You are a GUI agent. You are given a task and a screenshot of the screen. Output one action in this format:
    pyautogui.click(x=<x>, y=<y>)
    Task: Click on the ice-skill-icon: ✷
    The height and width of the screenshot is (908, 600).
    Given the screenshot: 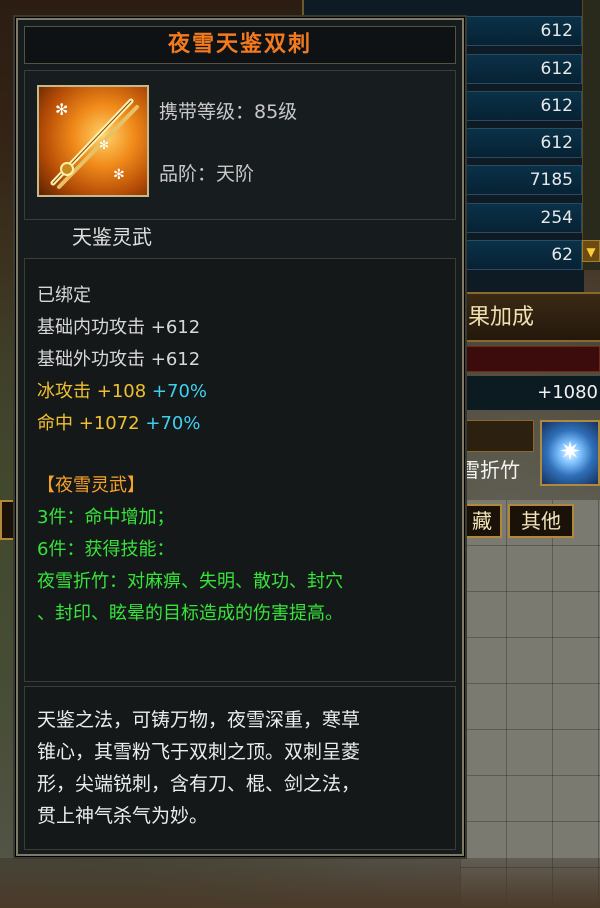 What is the action you would take?
    pyautogui.click(x=570, y=453)
    